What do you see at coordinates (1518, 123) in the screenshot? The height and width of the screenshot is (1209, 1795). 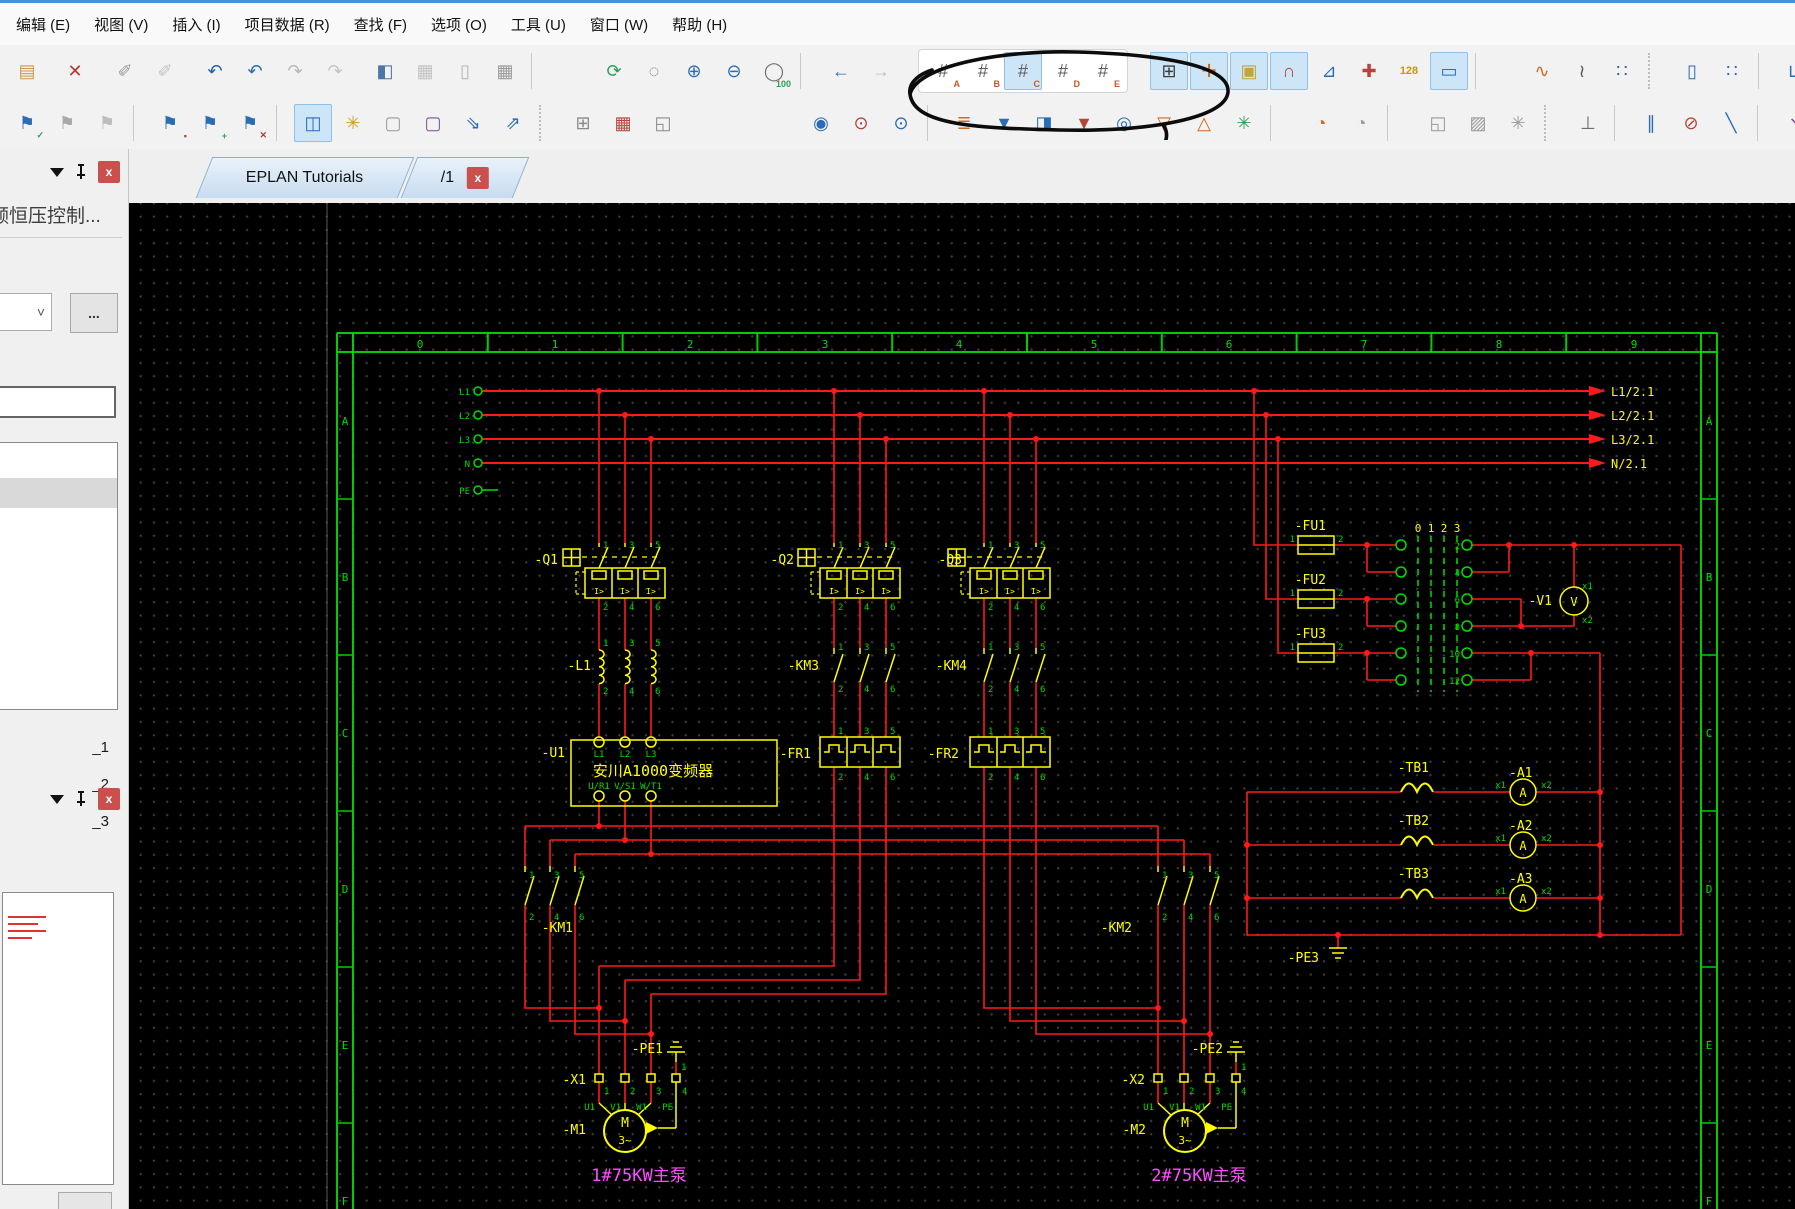 I see `star-region-icon: ✳` at bounding box center [1518, 123].